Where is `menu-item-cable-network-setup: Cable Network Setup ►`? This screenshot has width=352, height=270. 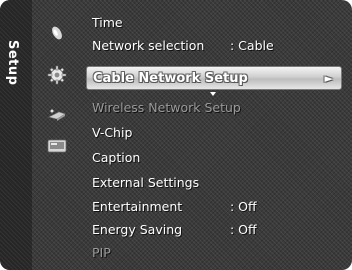
menu-item-cable-network-setup: Cable Network Setup ► is located at coordinates (214, 78).